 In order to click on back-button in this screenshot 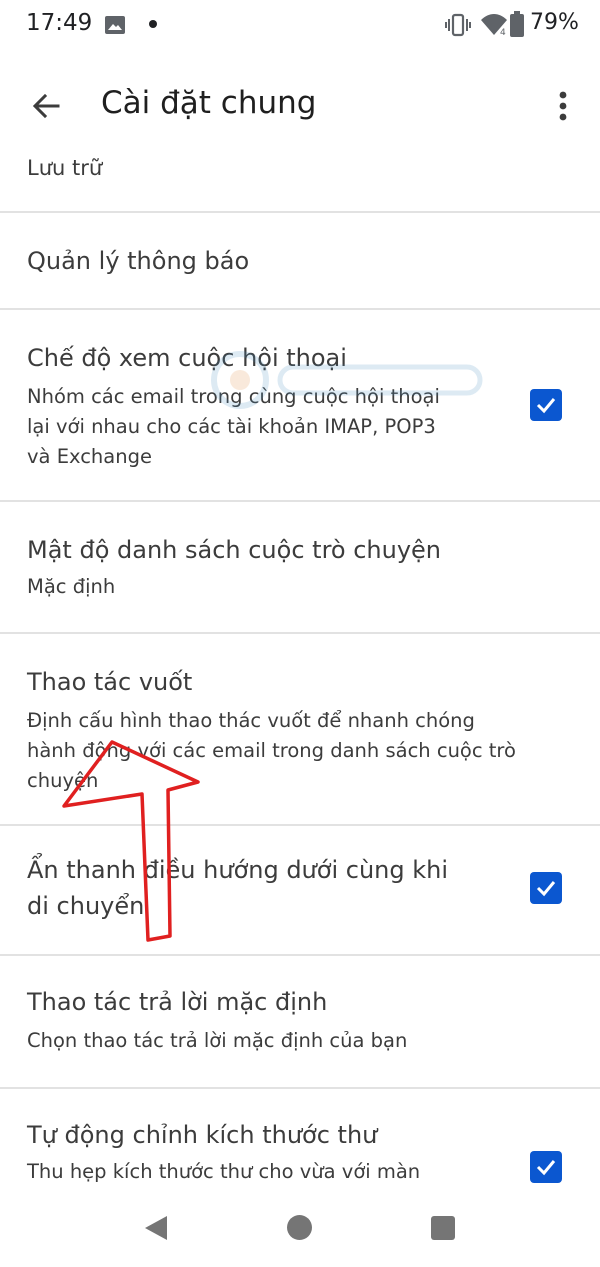, I will do `click(46, 106)`.